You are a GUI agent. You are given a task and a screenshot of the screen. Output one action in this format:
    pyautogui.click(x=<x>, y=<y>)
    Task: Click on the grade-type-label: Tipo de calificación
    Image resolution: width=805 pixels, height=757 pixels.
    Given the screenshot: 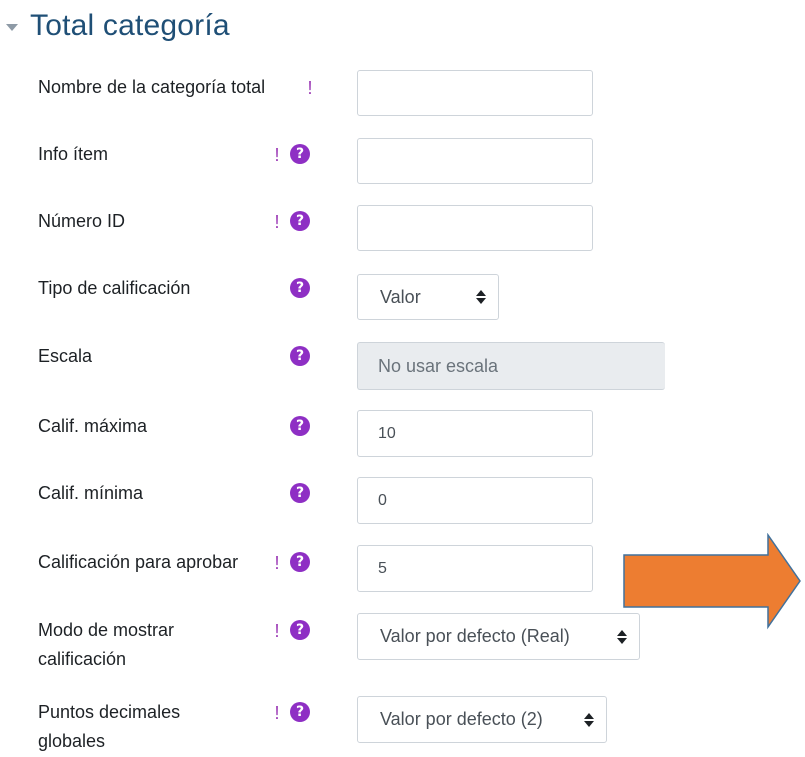 What is the action you would take?
    pyautogui.click(x=114, y=288)
    